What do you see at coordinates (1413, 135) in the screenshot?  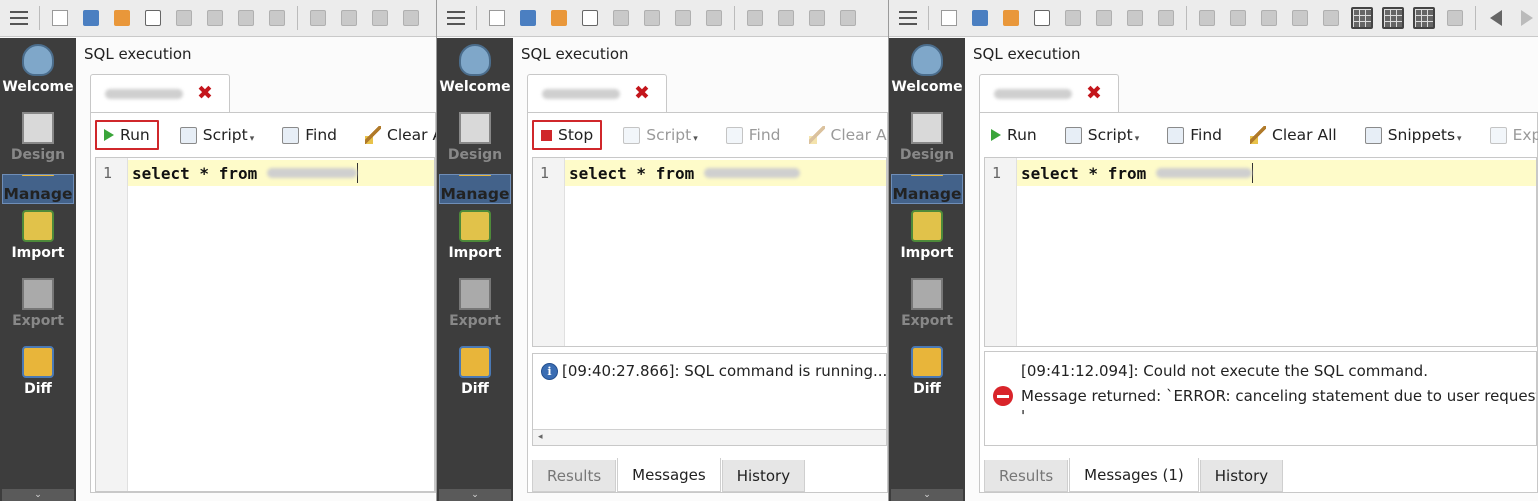 I see `snippets-button: Snippets ▾` at bounding box center [1413, 135].